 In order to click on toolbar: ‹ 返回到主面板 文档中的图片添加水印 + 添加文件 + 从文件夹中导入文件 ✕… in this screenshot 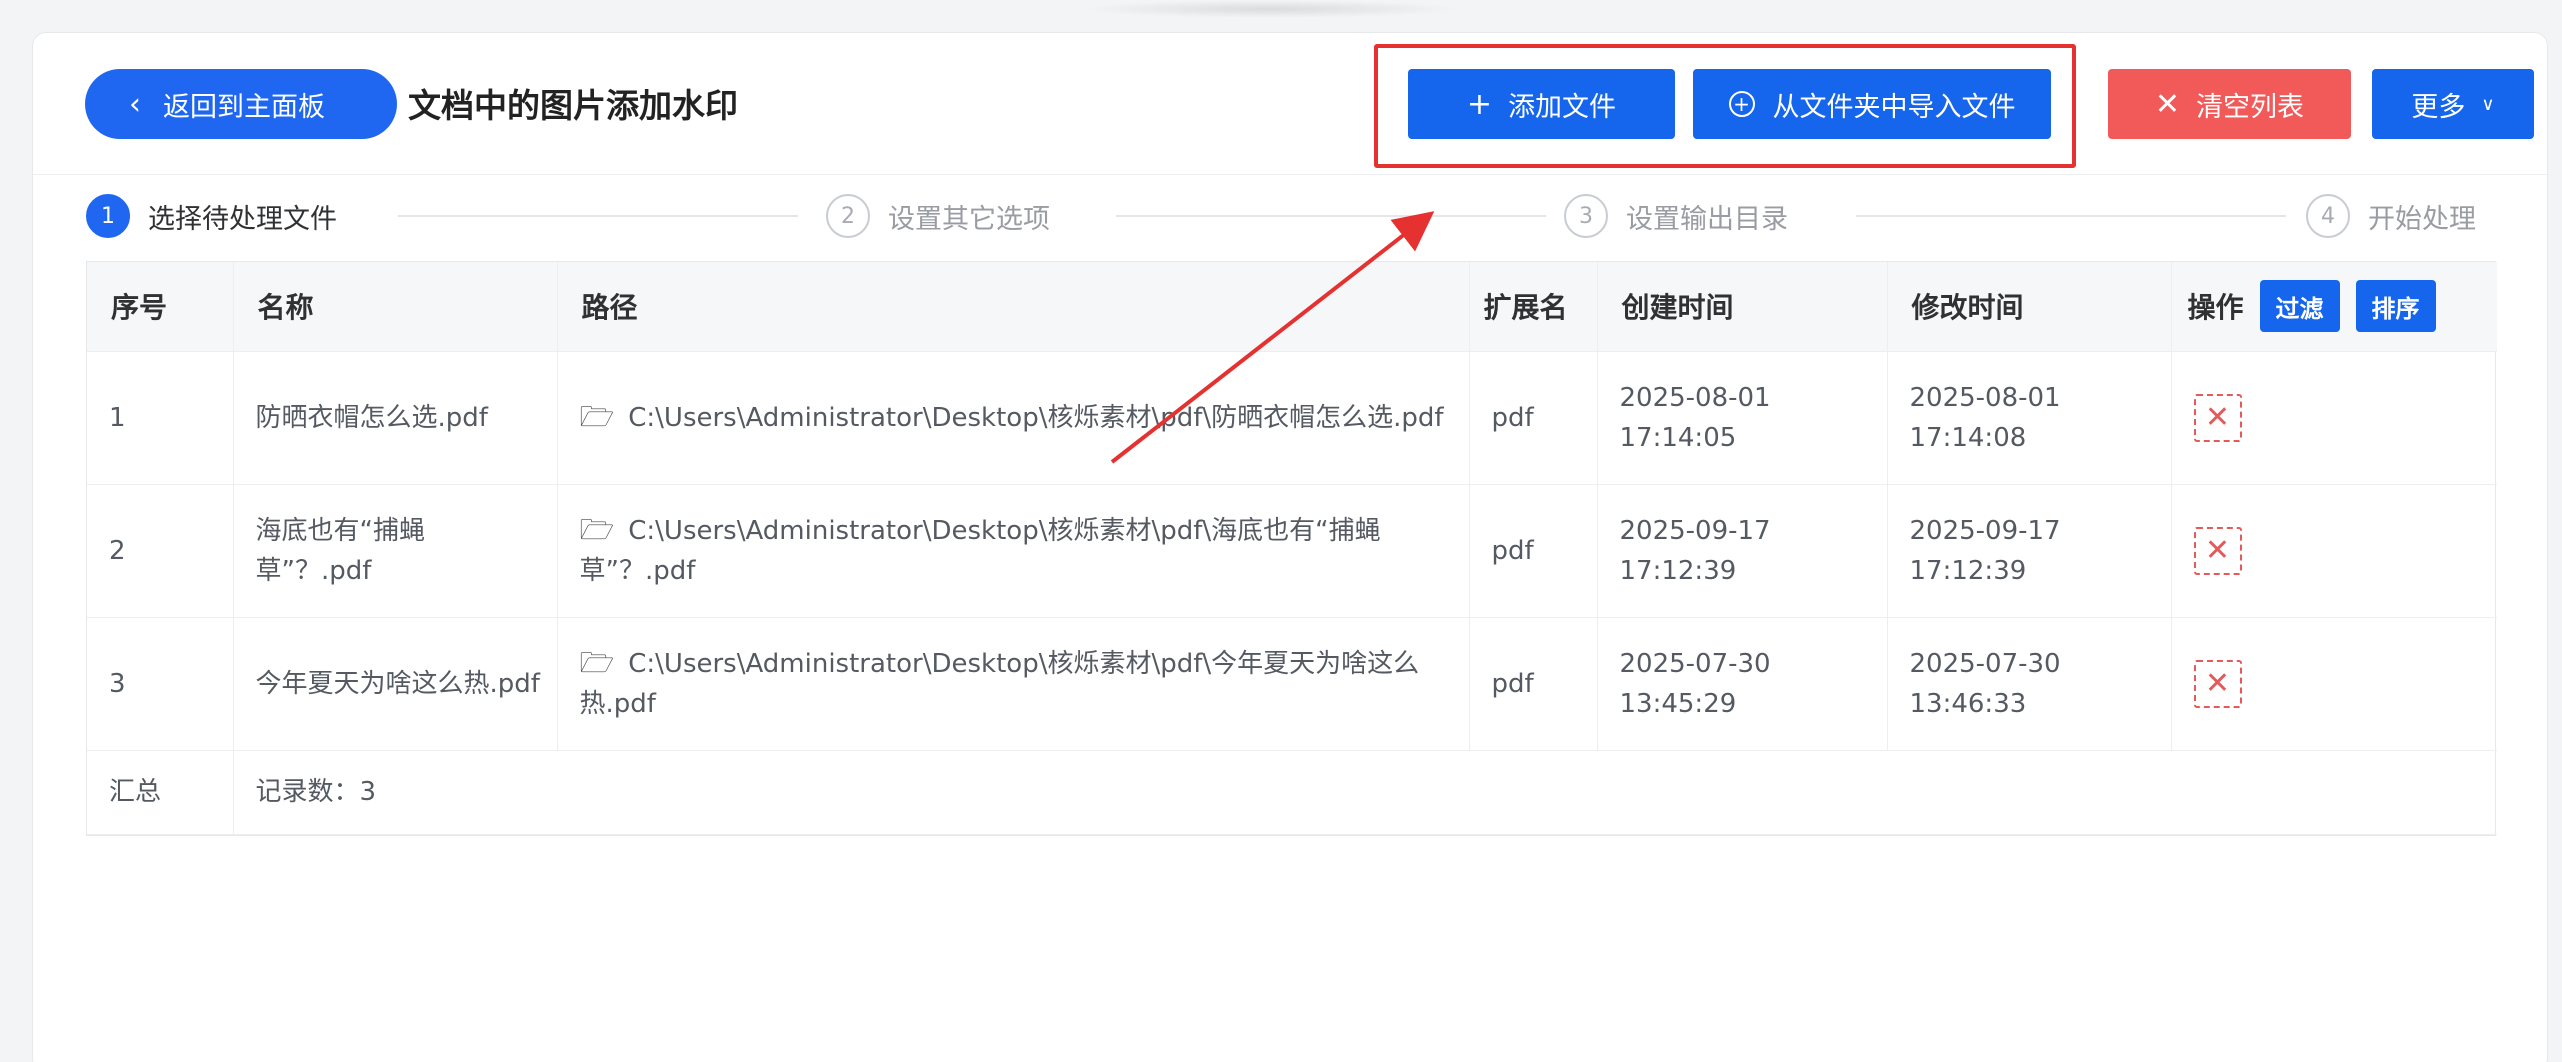, I will do `click(1290, 104)`.